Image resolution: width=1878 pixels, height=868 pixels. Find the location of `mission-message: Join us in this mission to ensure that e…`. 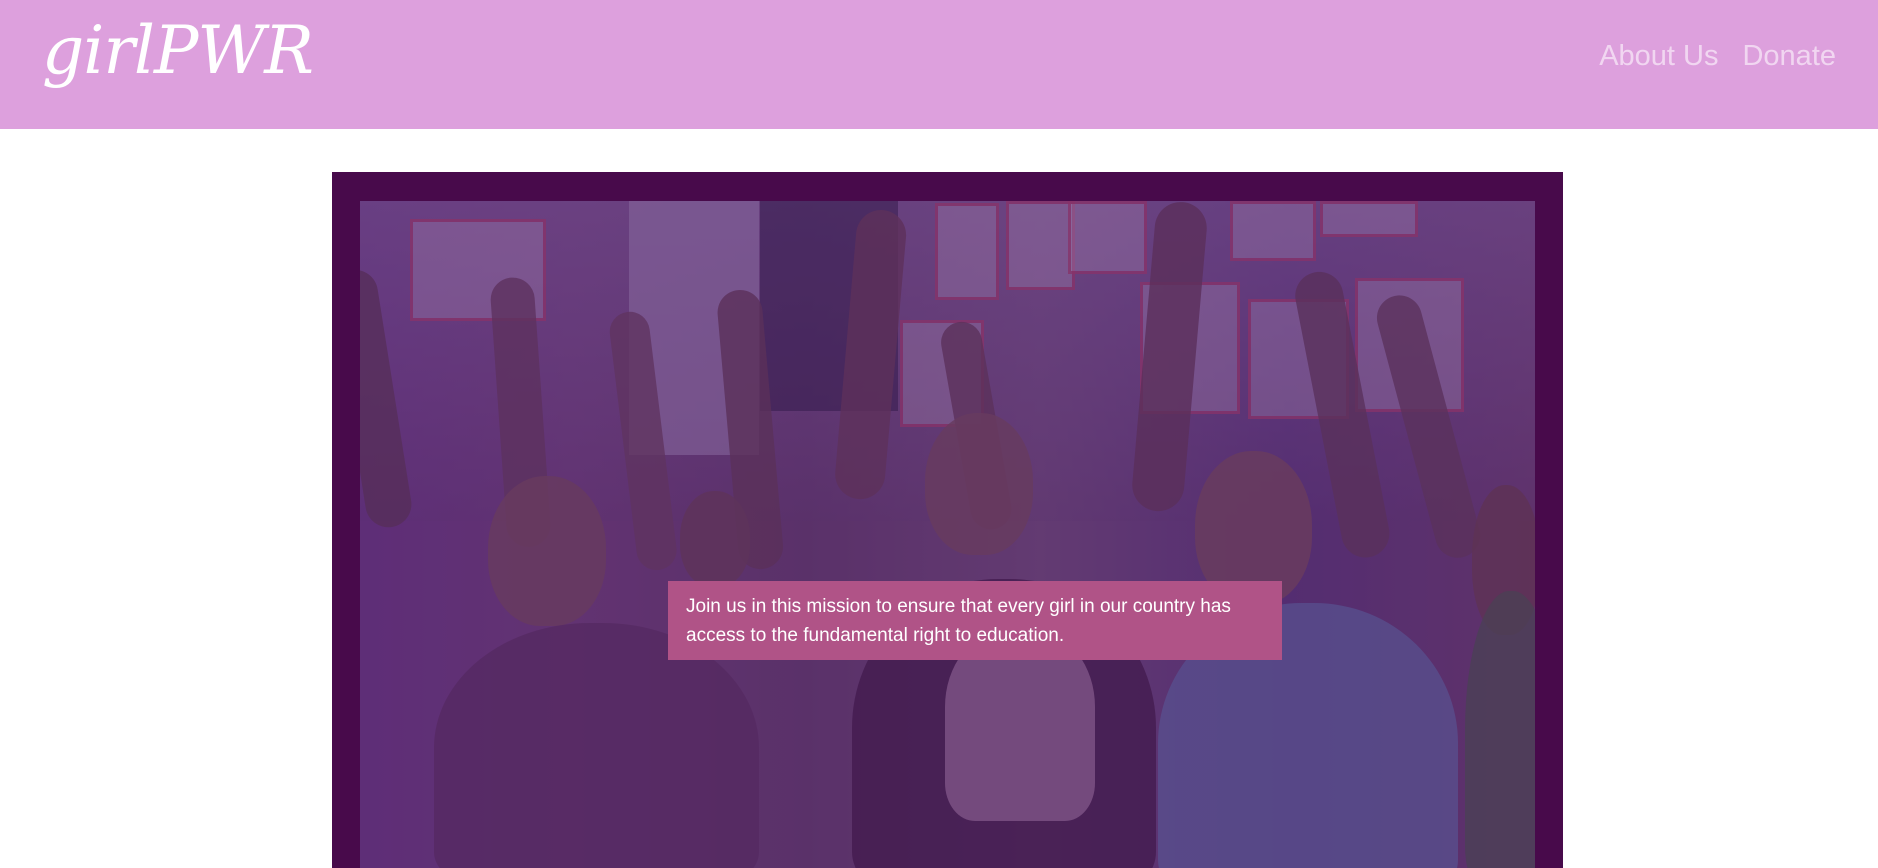

mission-message: Join us in this mission to ensure that e… is located at coordinates (975, 620).